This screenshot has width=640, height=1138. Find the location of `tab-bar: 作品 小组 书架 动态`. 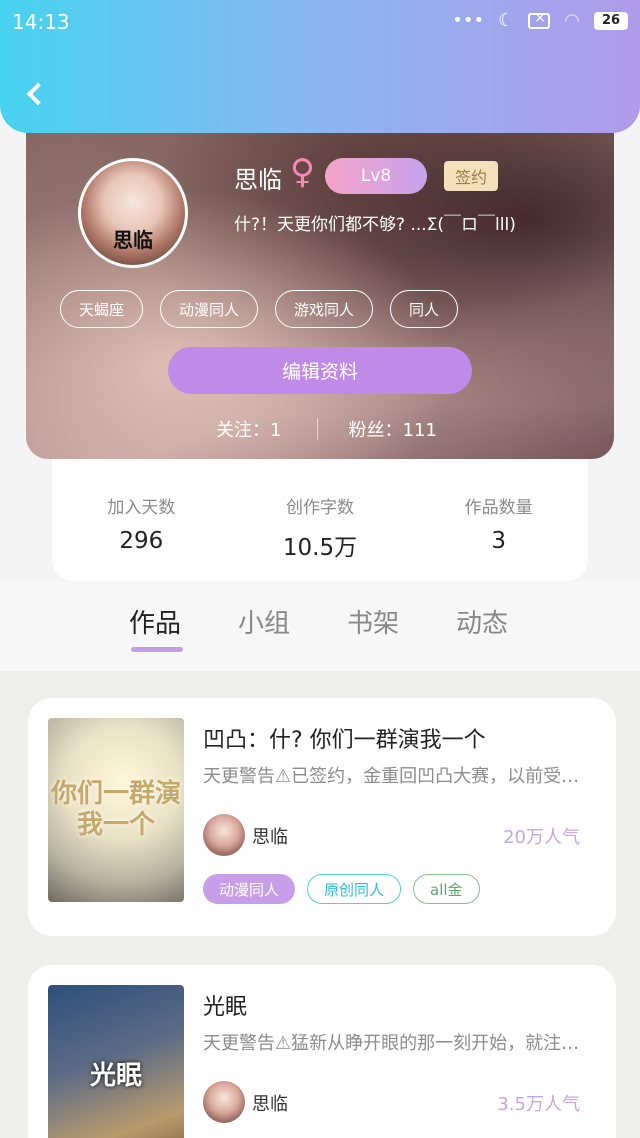

tab-bar: 作品 小组 书架 动态 is located at coordinates (320, 626).